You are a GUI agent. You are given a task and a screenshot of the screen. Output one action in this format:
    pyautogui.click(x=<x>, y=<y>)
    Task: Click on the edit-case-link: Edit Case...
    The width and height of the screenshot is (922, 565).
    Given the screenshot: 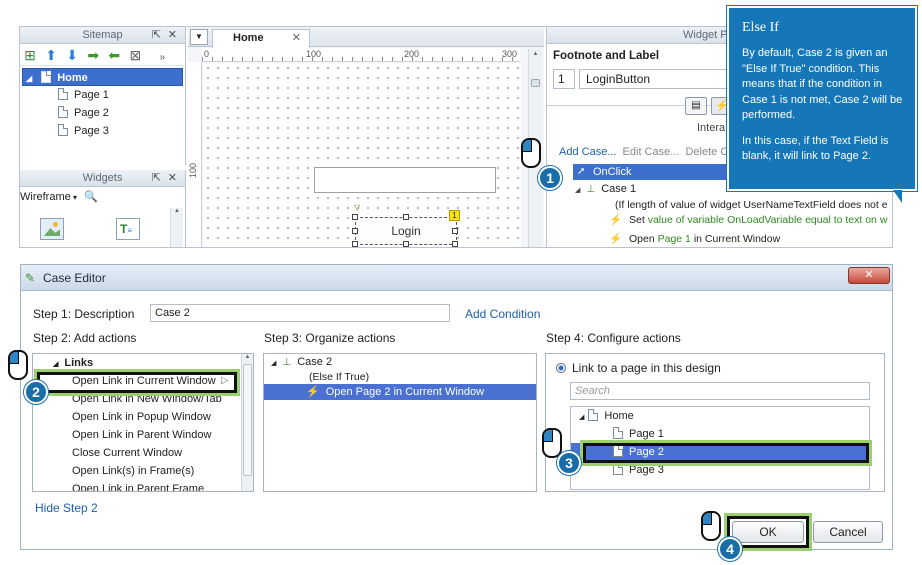 What is the action you would take?
    pyautogui.click(x=651, y=152)
    